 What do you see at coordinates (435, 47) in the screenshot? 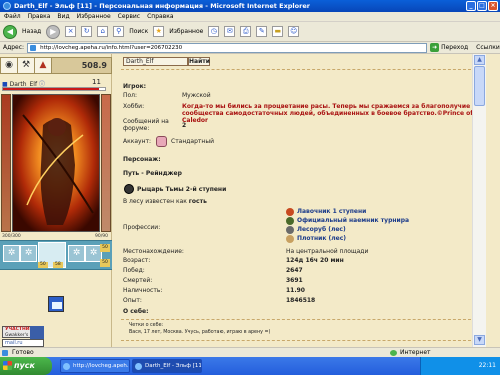
I see `go-arrow-icon: ➜` at bounding box center [435, 47].